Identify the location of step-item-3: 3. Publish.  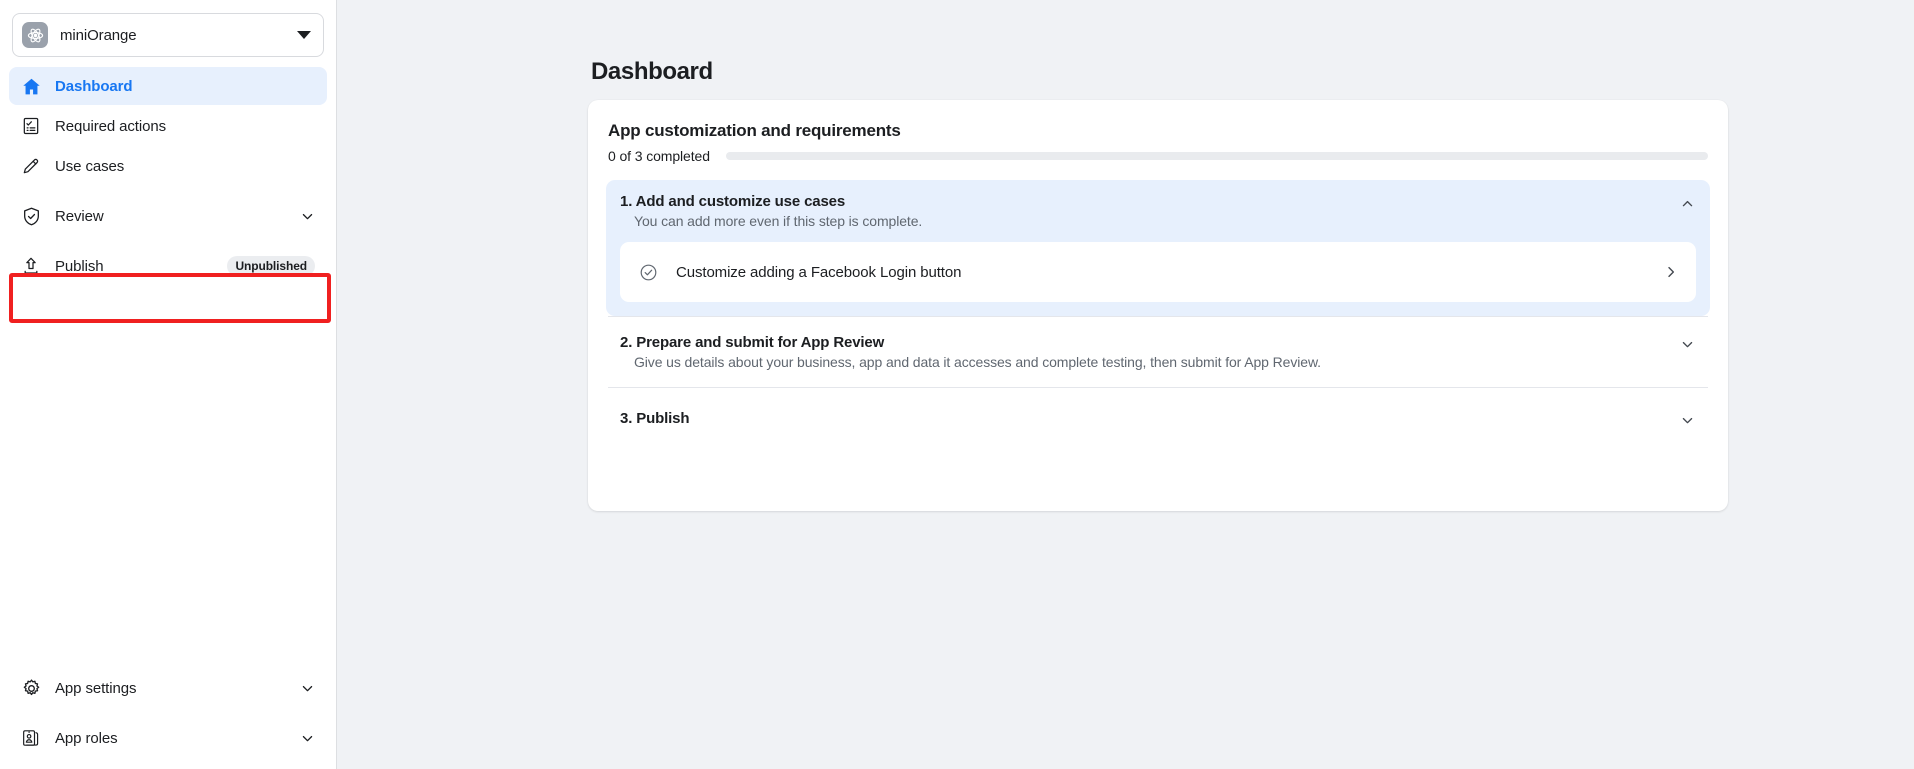
(1158, 420).